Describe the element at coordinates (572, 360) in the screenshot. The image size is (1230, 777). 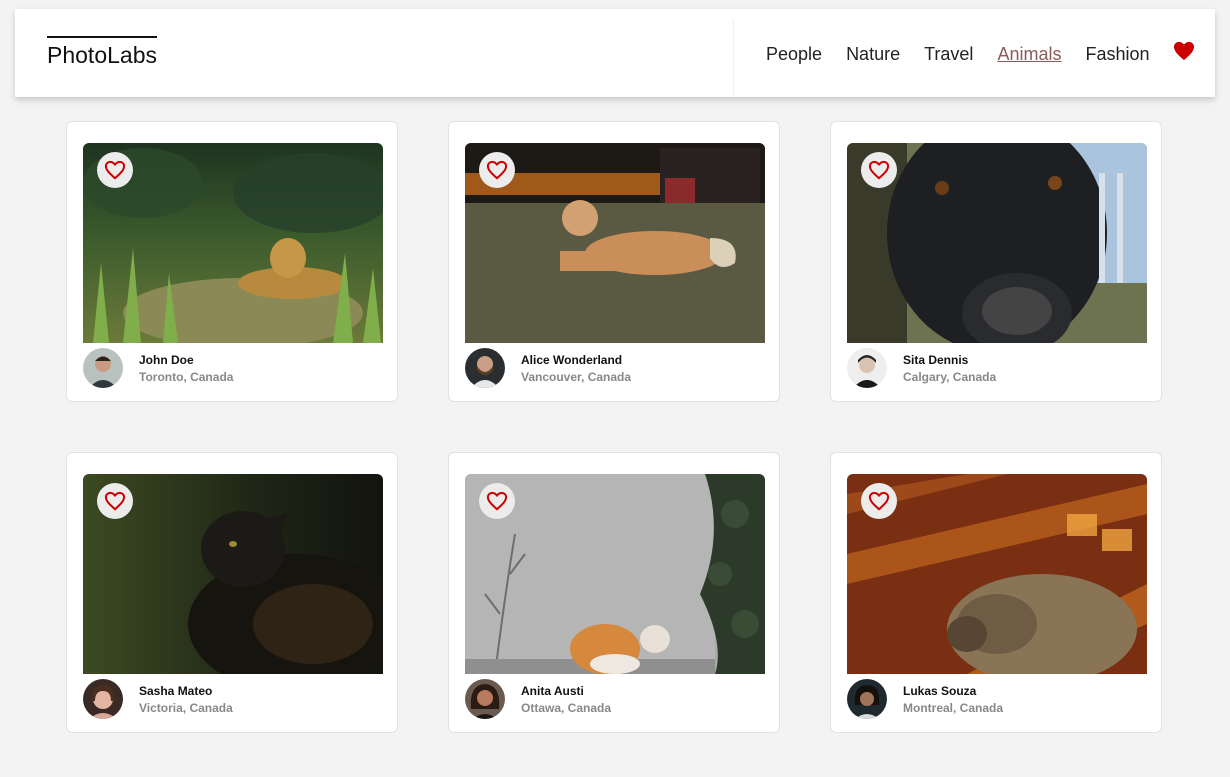
I see `user-name: Alice Wonderland` at that location.